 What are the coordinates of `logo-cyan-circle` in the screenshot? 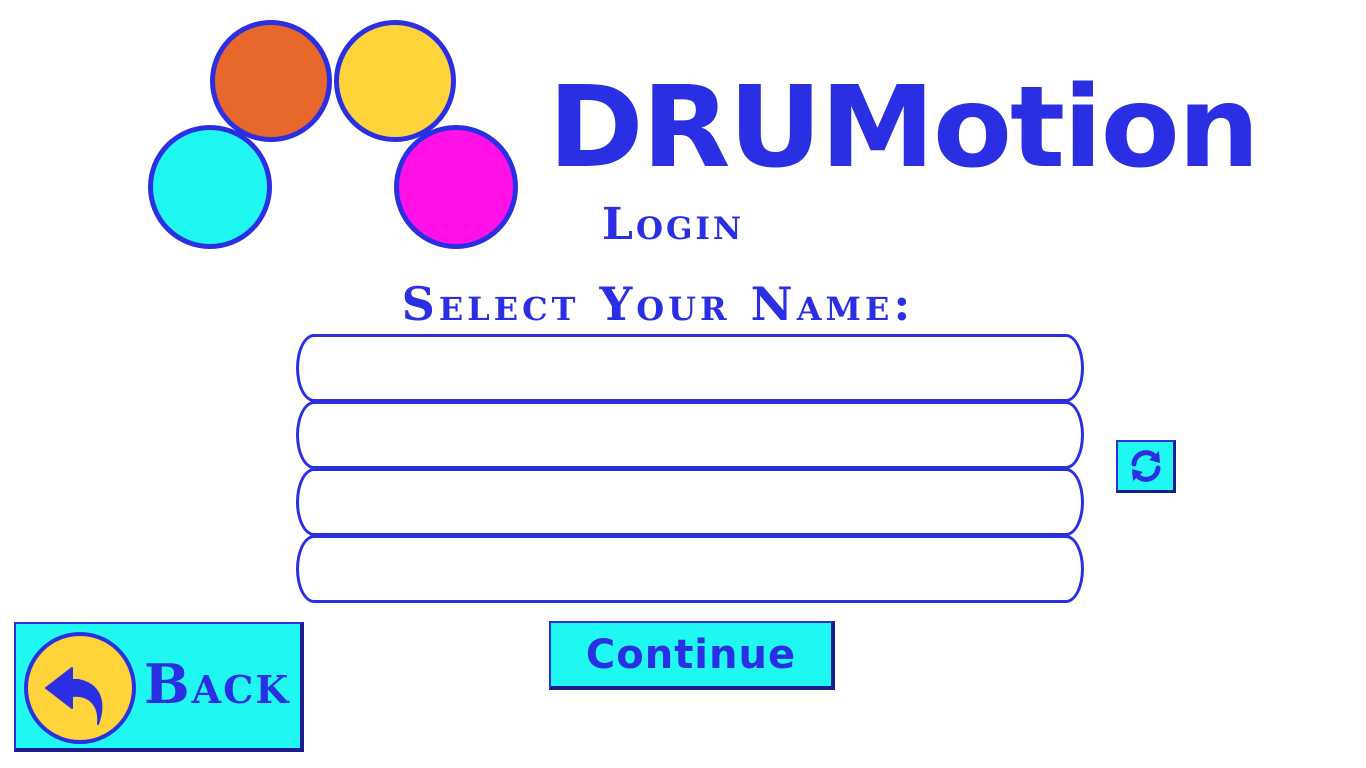 It's located at (210, 187).